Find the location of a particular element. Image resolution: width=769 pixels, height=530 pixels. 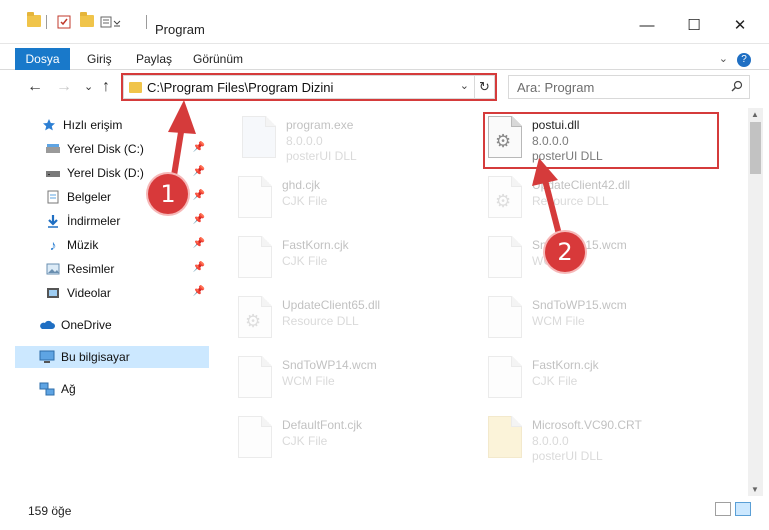

status-bar: 159 öğe is located at coordinates (384, 515).